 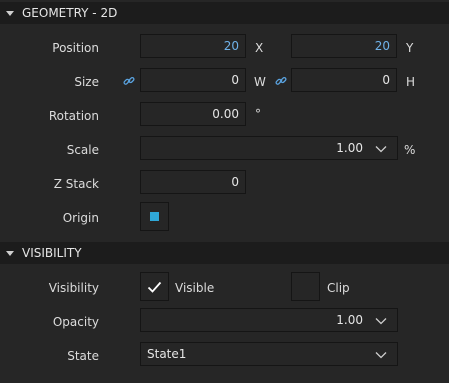 What do you see at coordinates (193, 46) in the screenshot?
I see `position-x-input: 20` at bounding box center [193, 46].